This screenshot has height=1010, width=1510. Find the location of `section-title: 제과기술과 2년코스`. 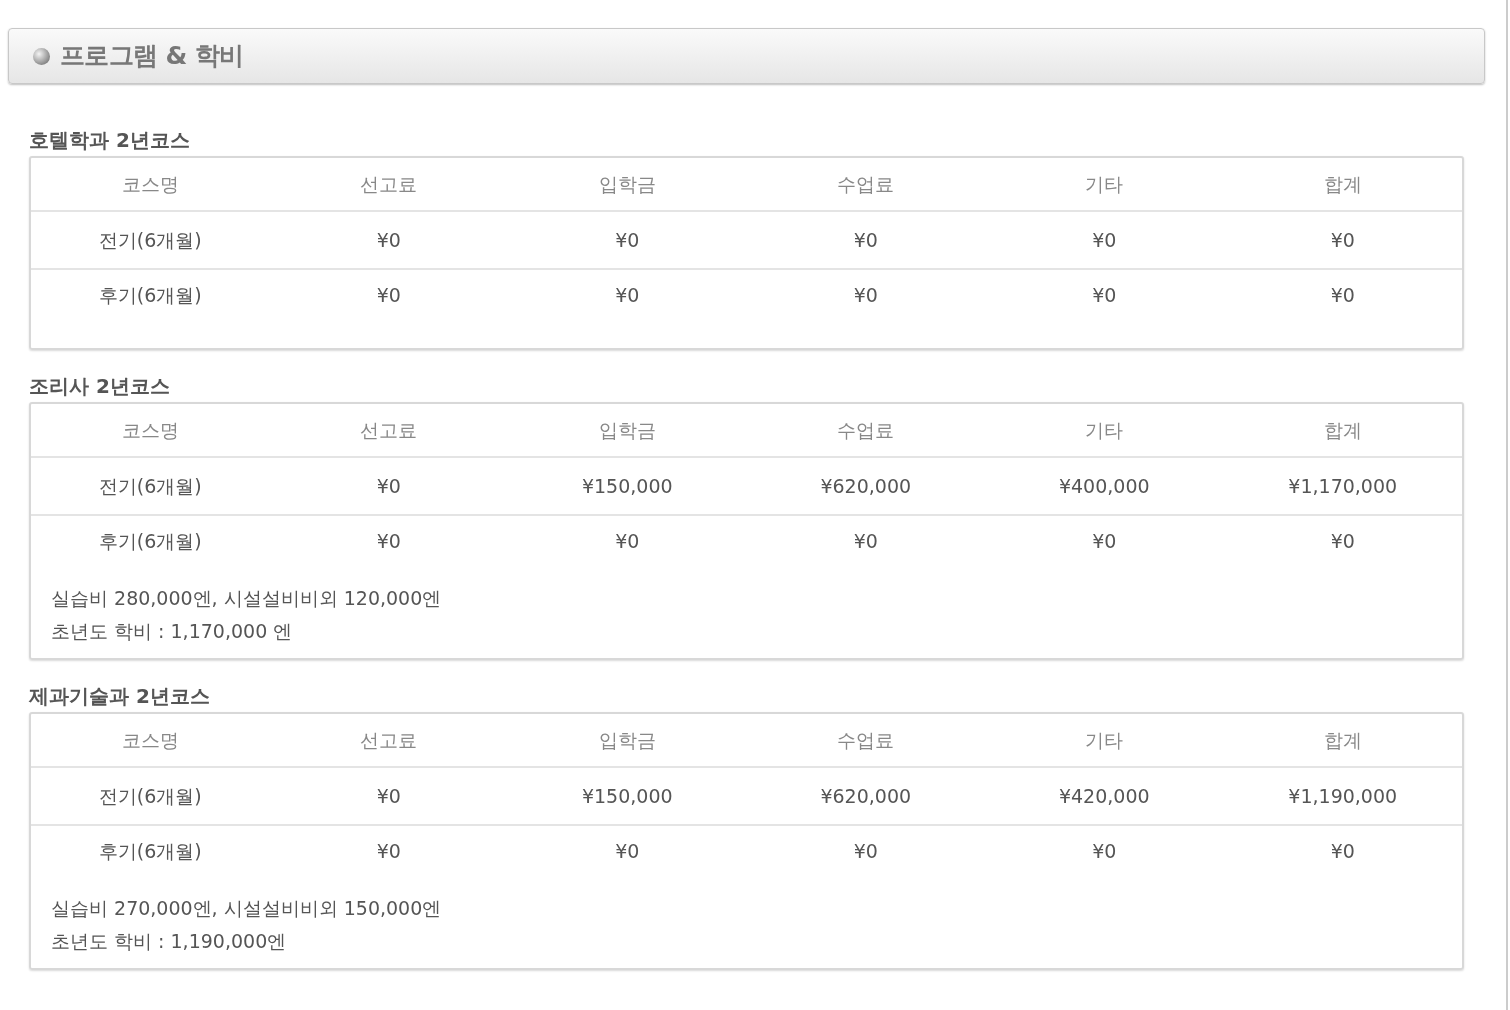

section-title: 제과기술과 2년코스 is located at coordinates (120, 696).